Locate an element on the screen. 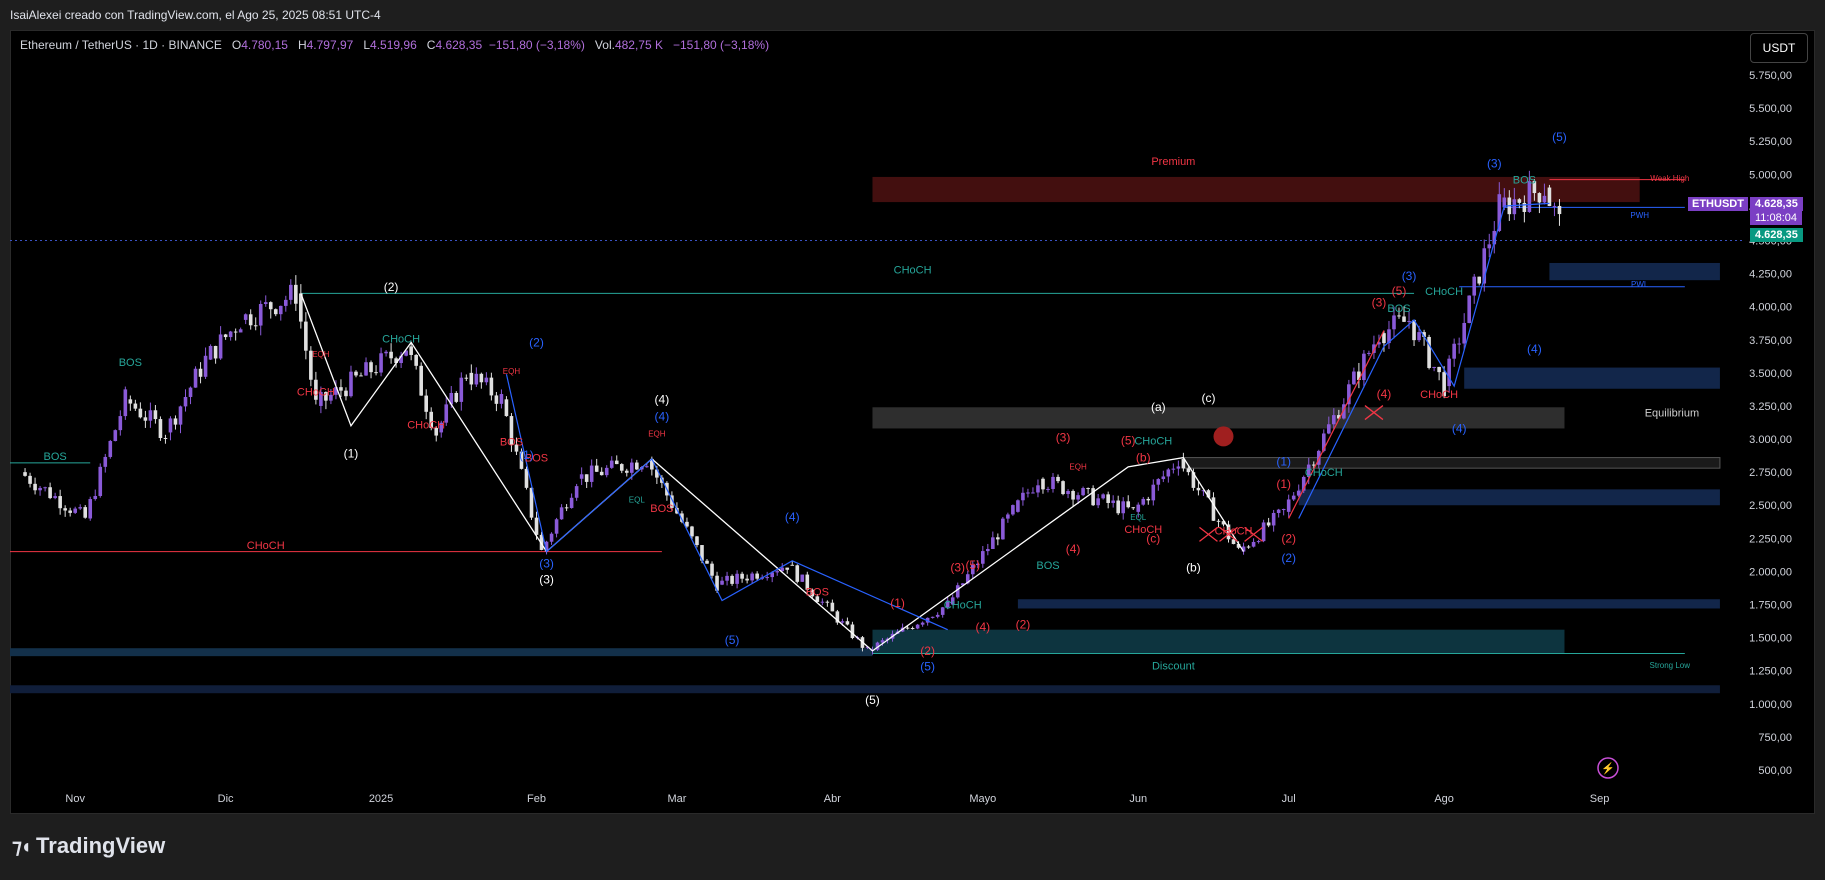 This screenshot has width=1825, height=880. y-axis-tick: 3.250,00 is located at coordinates (1770, 407).